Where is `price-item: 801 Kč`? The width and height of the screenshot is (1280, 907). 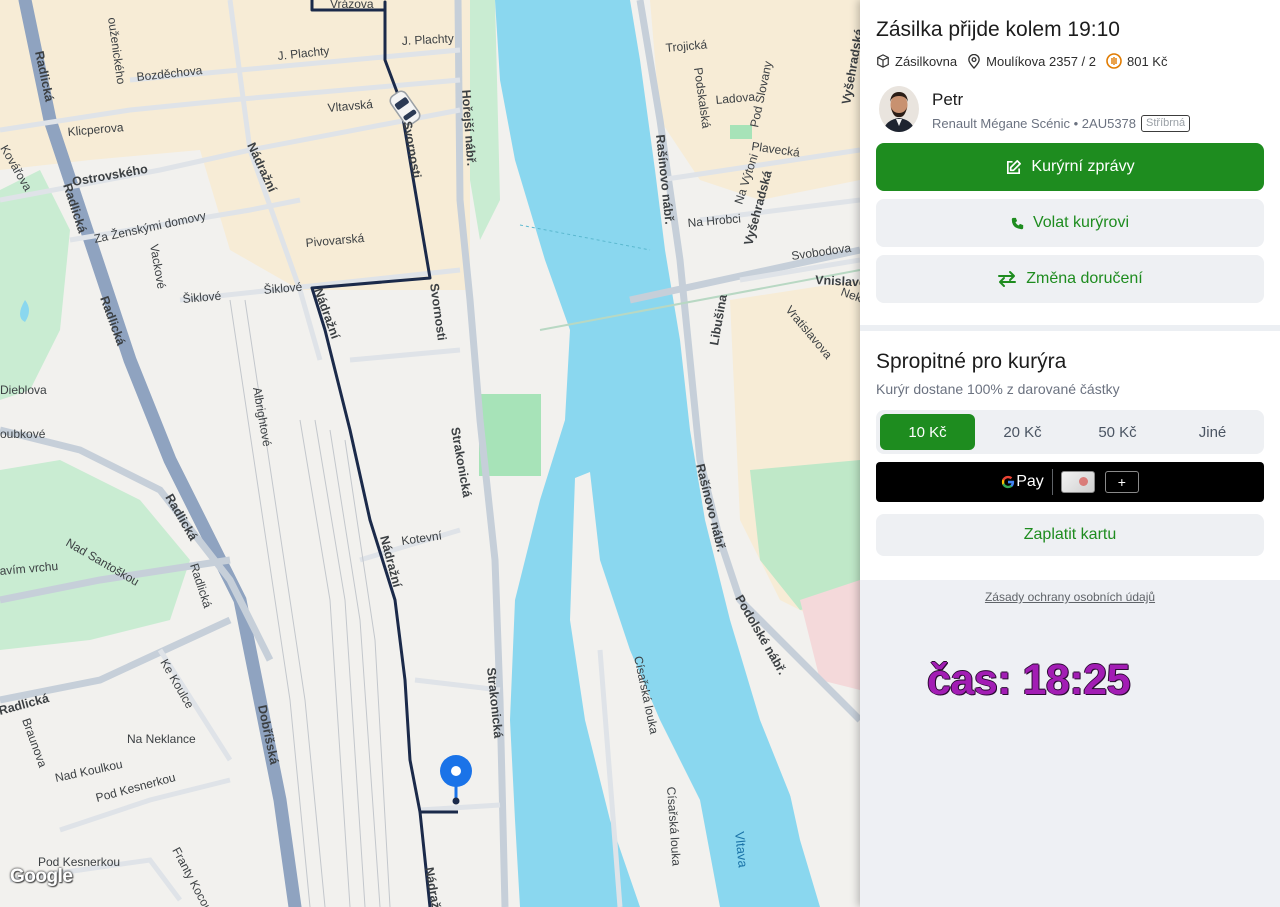 price-item: 801 Kč is located at coordinates (1136, 61).